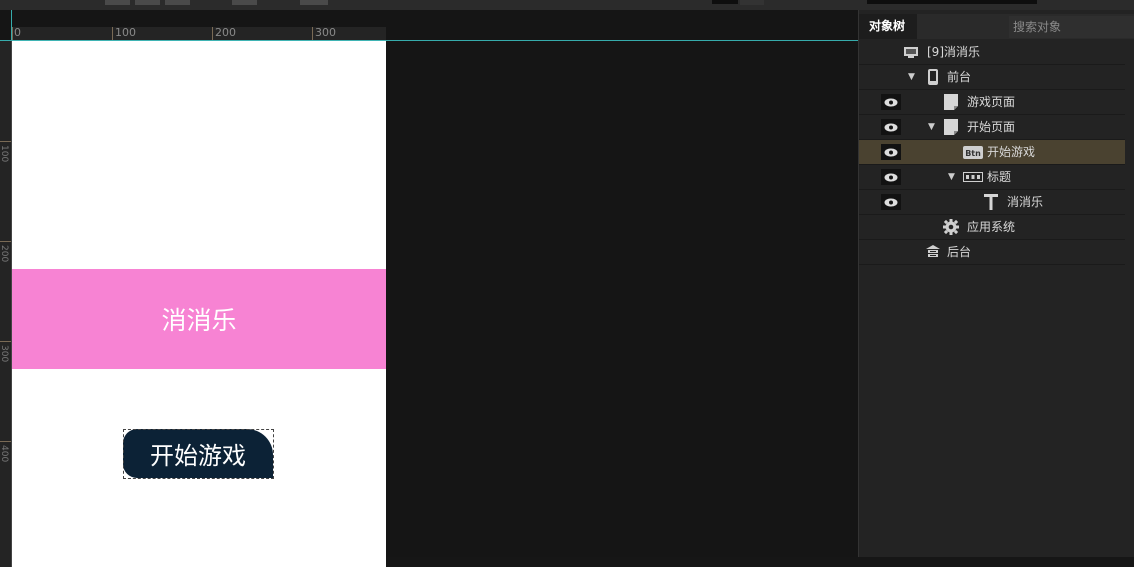 The height and width of the screenshot is (567, 1134). Describe the element at coordinates (952, 2) in the screenshot. I see `toolbar-field` at that location.